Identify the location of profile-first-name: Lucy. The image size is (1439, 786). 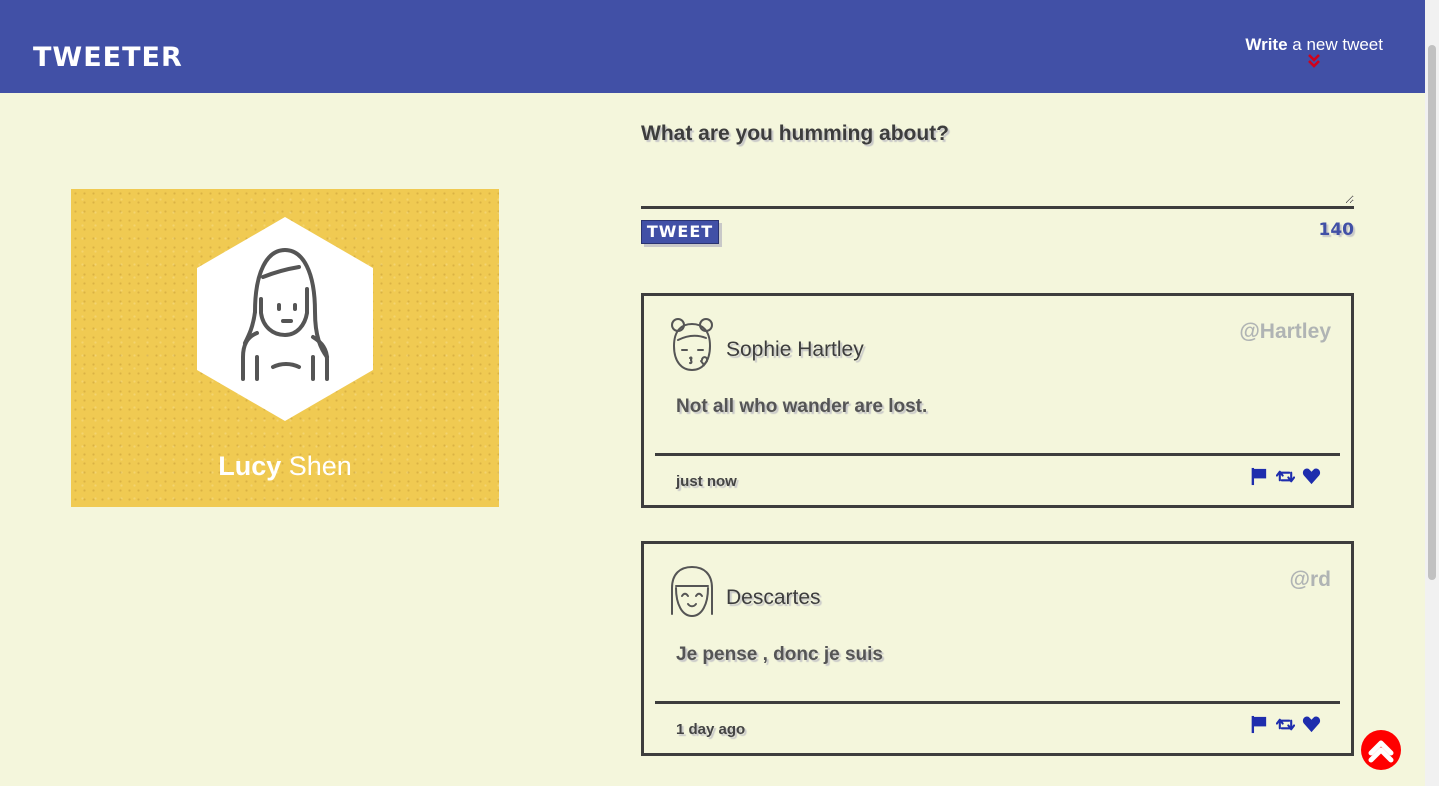
(250, 466).